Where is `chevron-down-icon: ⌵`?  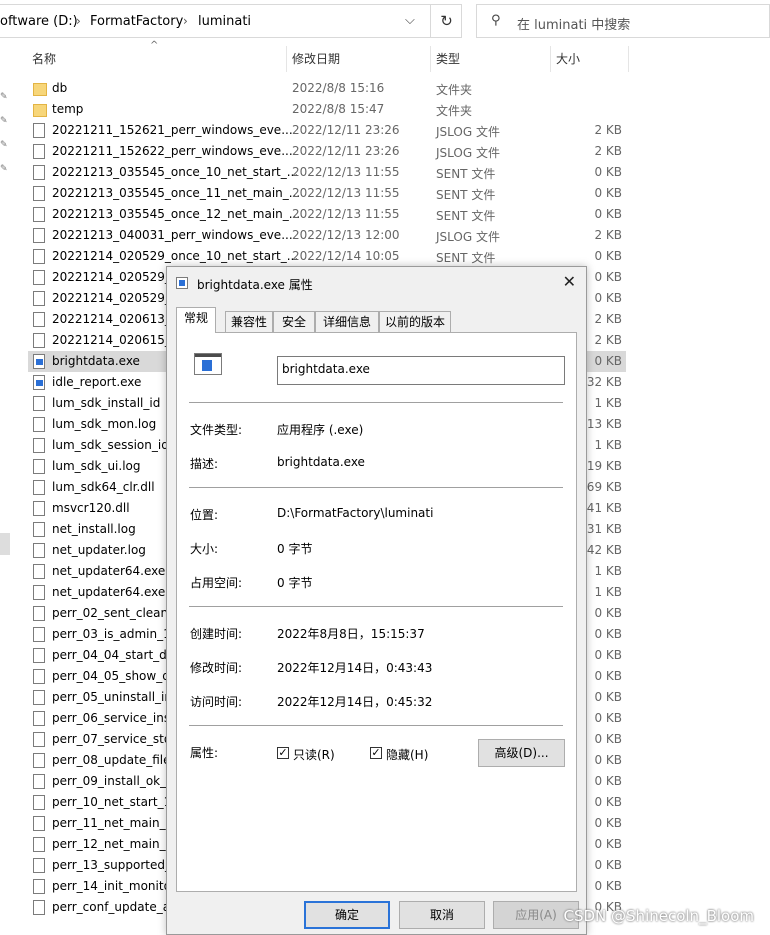
chevron-down-icon: ⌵ is located at coordinates (410, 20).